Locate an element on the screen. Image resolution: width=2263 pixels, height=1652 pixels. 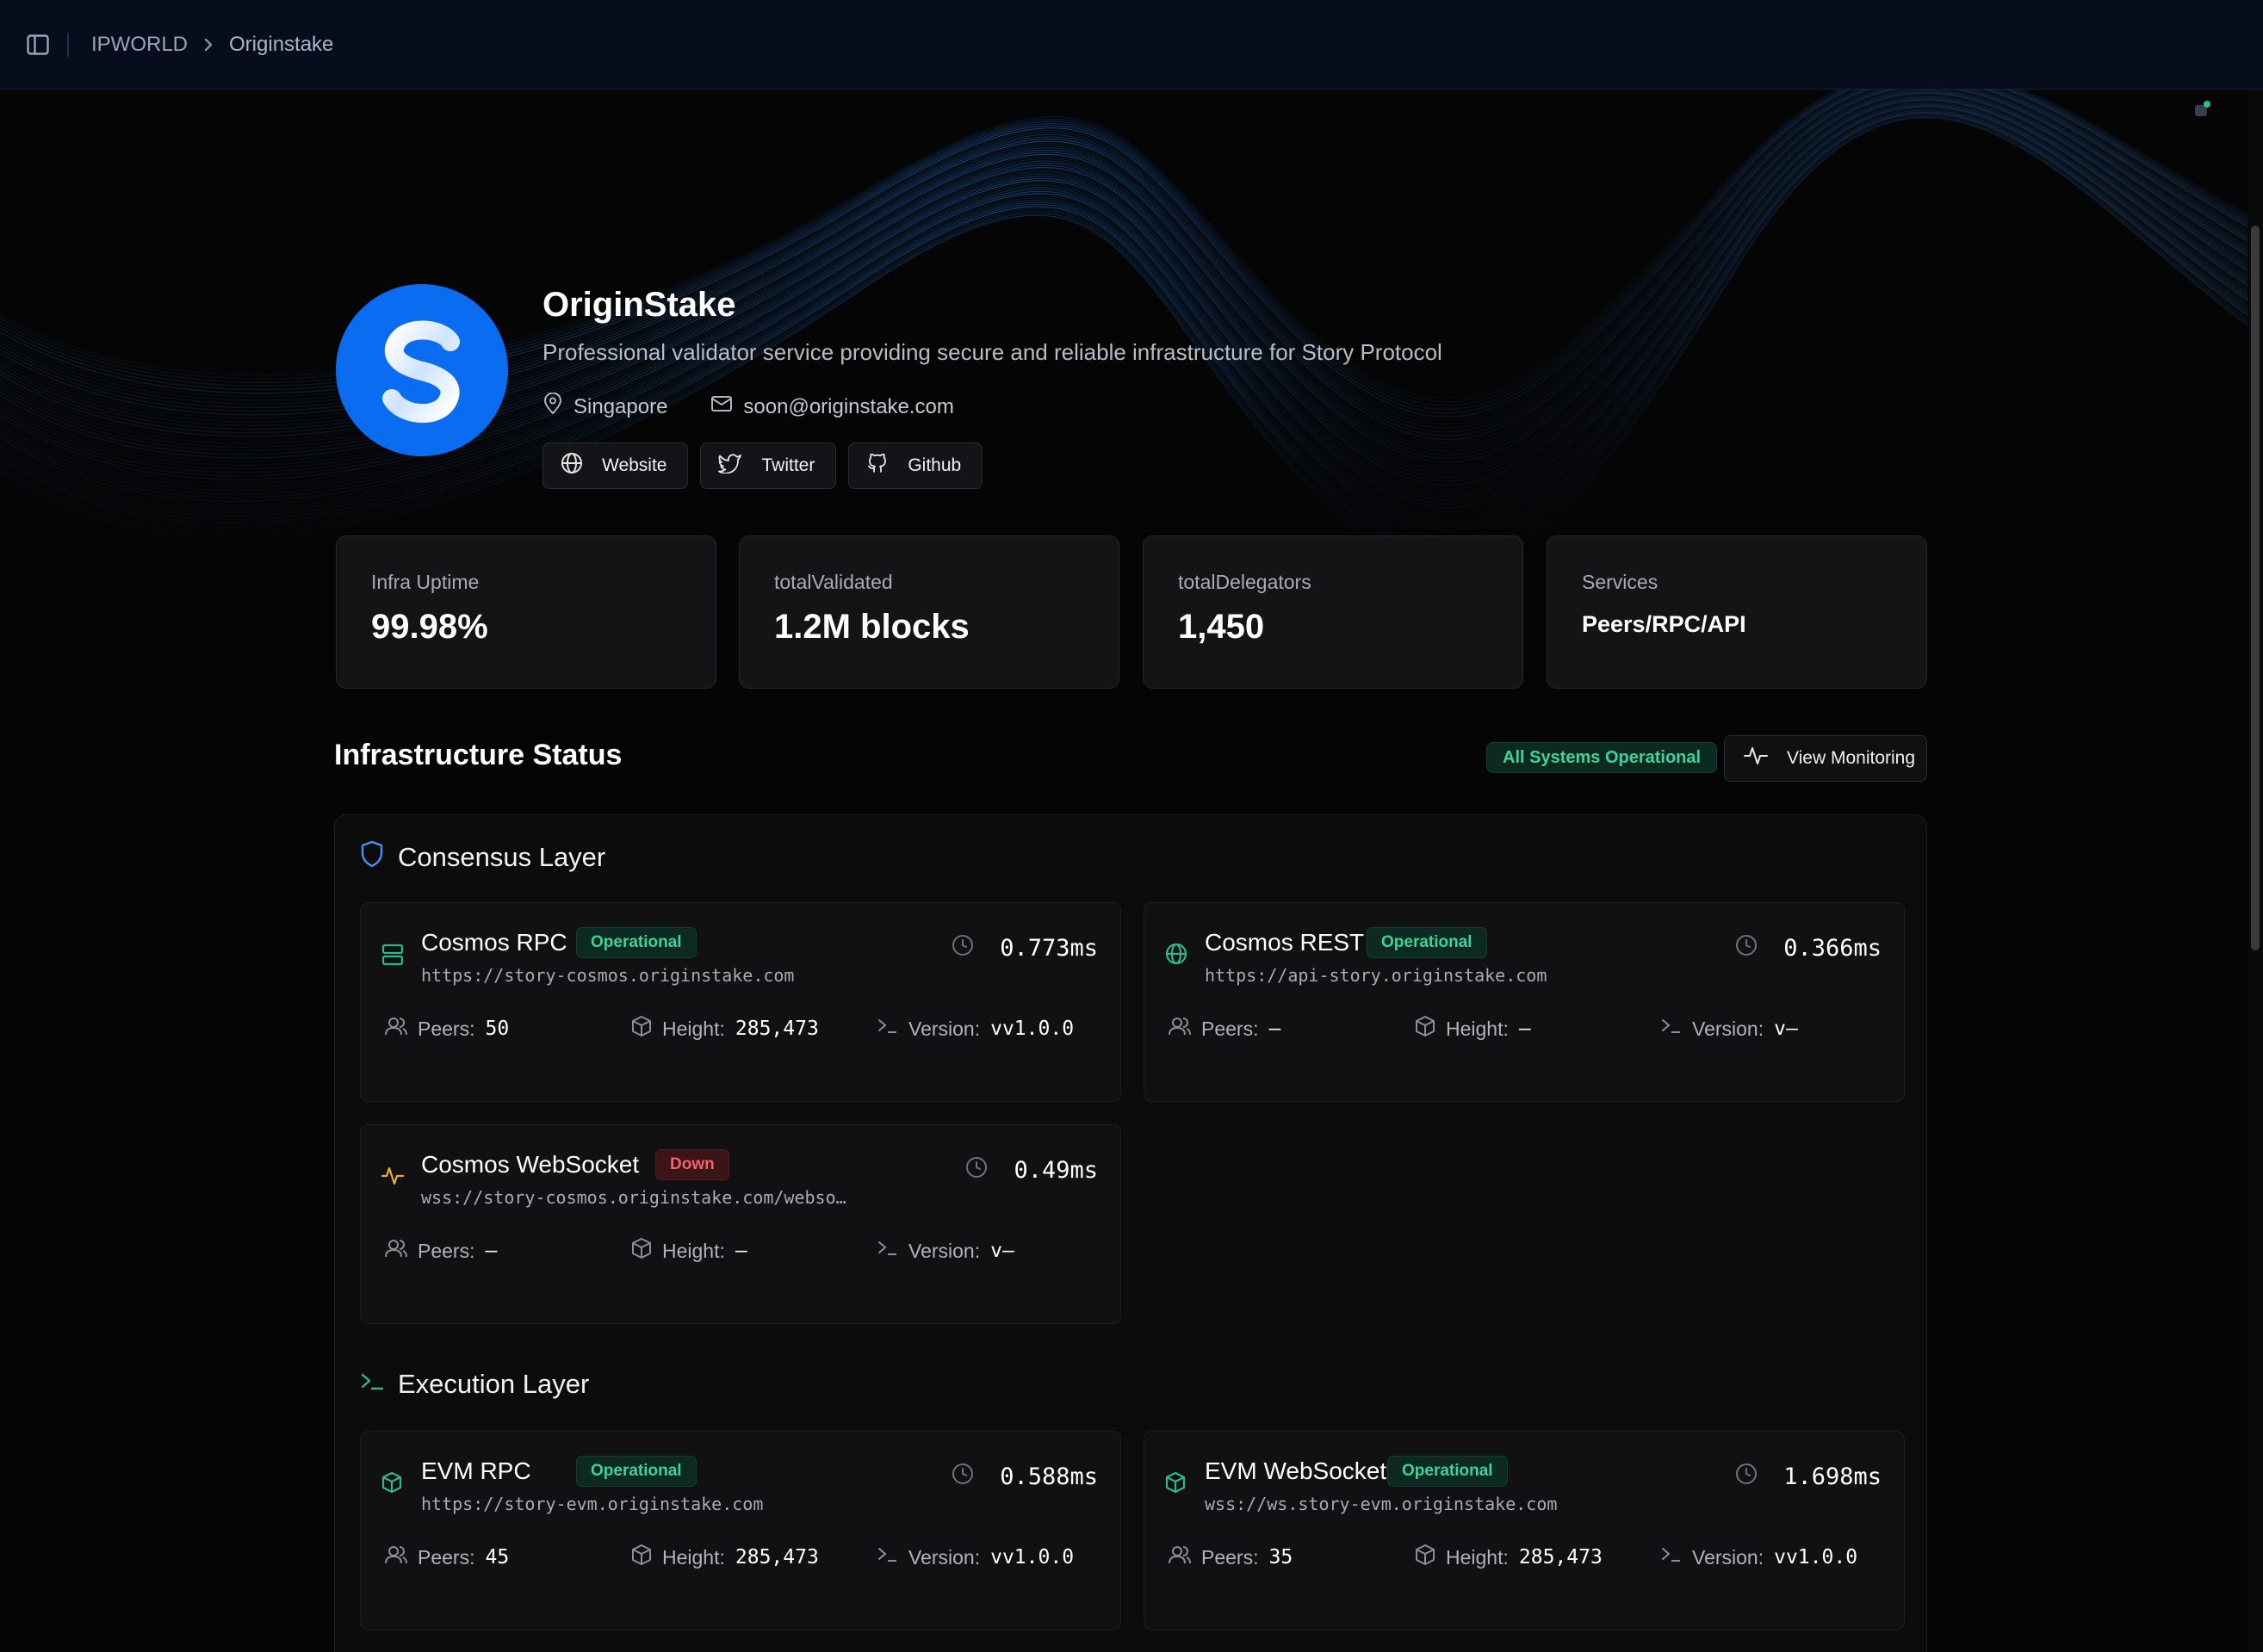
service-metrics: Peers: 50 Height: 285,473 Version: vv1.0.0 is located at coordinates (730, 1029).